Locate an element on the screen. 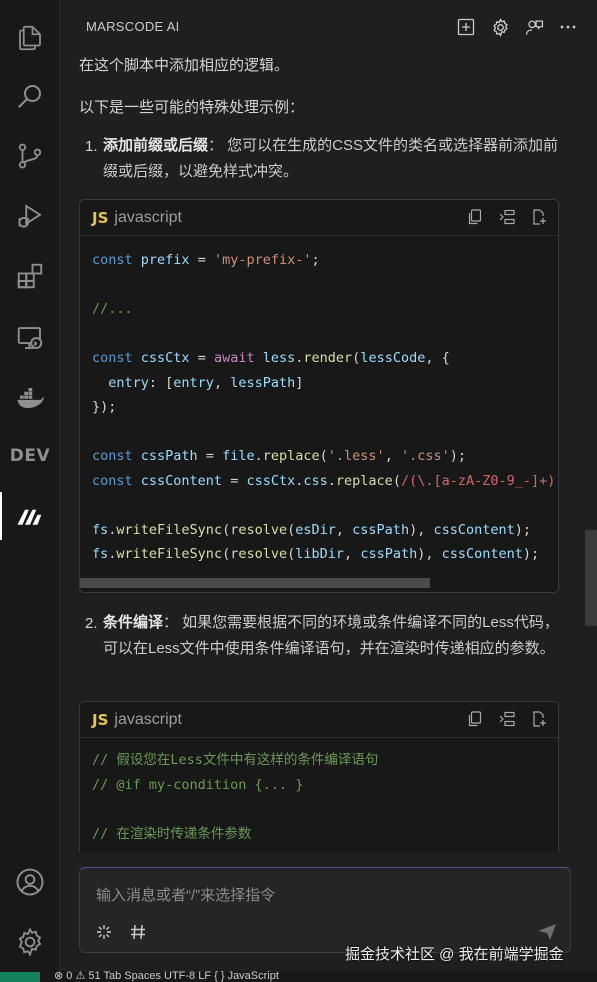  search-icon is located at coordinates (30, 96).